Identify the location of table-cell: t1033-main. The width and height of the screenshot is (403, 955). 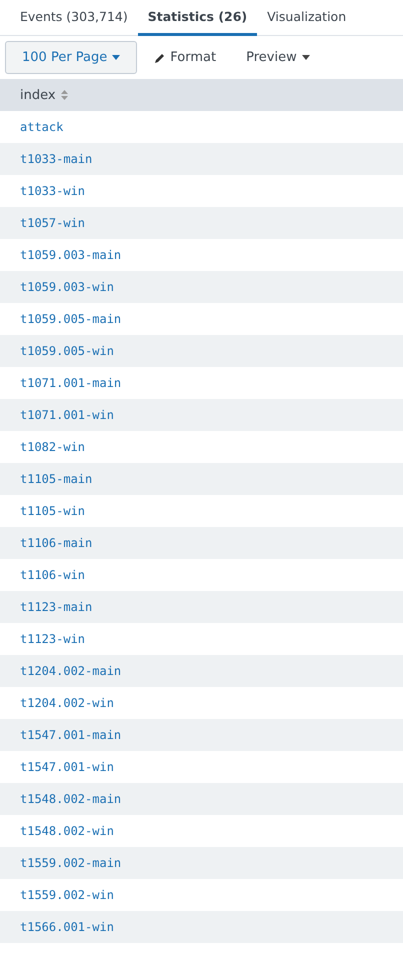
(56, 159).